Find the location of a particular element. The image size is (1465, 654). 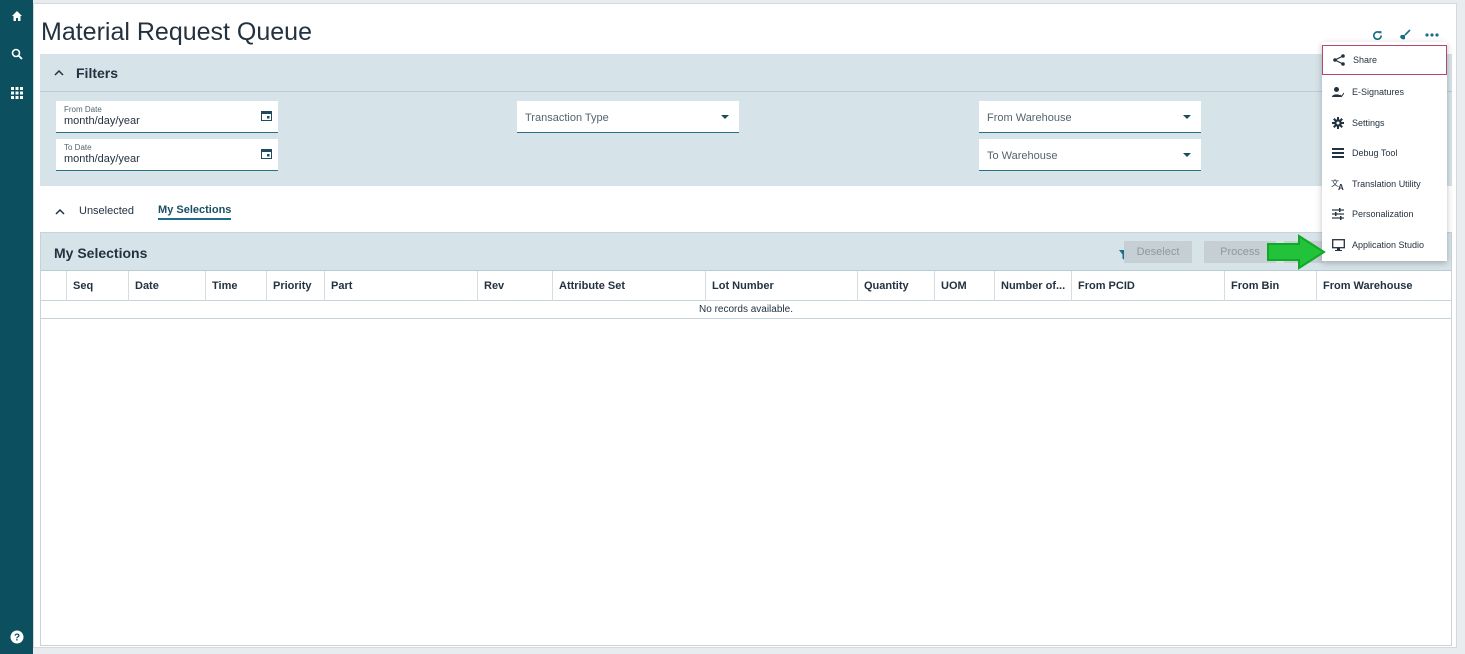

menu-item-e-signatures: E-Signatures is located at coordinates (1384, 92).